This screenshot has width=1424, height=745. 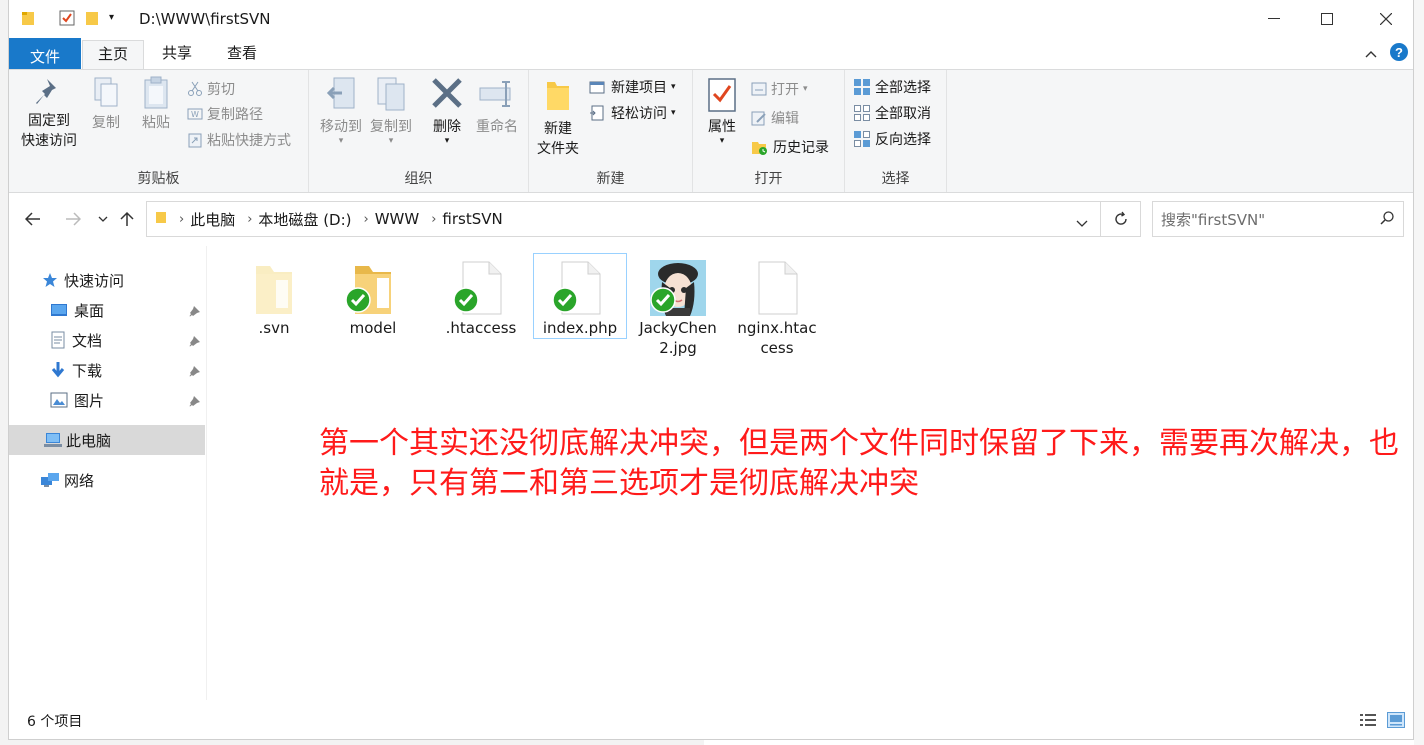 I want to click on new-folder-quick-icon, so click(x=92, y=20).